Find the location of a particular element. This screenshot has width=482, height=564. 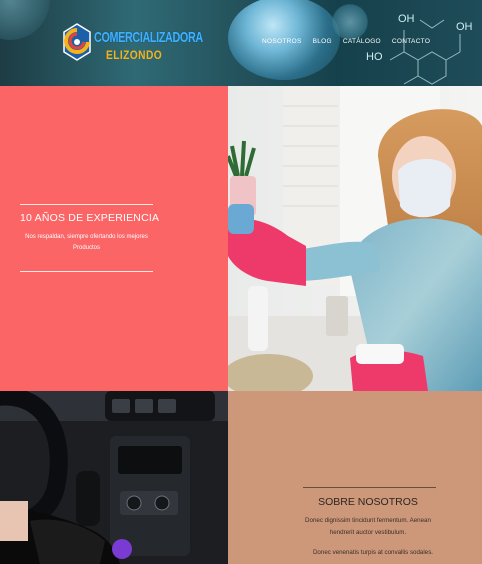

nav-link-blog: BLOG is located at coordinates (322, 41).